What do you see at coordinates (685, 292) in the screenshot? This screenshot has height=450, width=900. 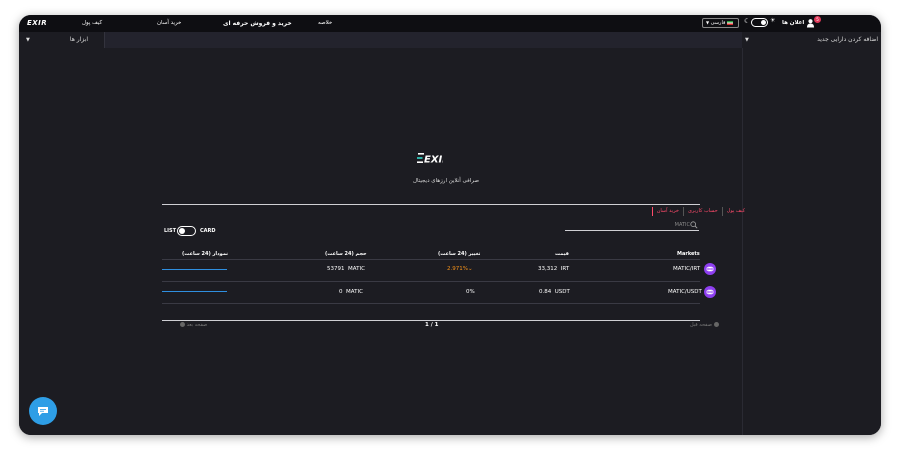 I see `market-pair: MATIC/USDT` at bounding box center [685, 292].